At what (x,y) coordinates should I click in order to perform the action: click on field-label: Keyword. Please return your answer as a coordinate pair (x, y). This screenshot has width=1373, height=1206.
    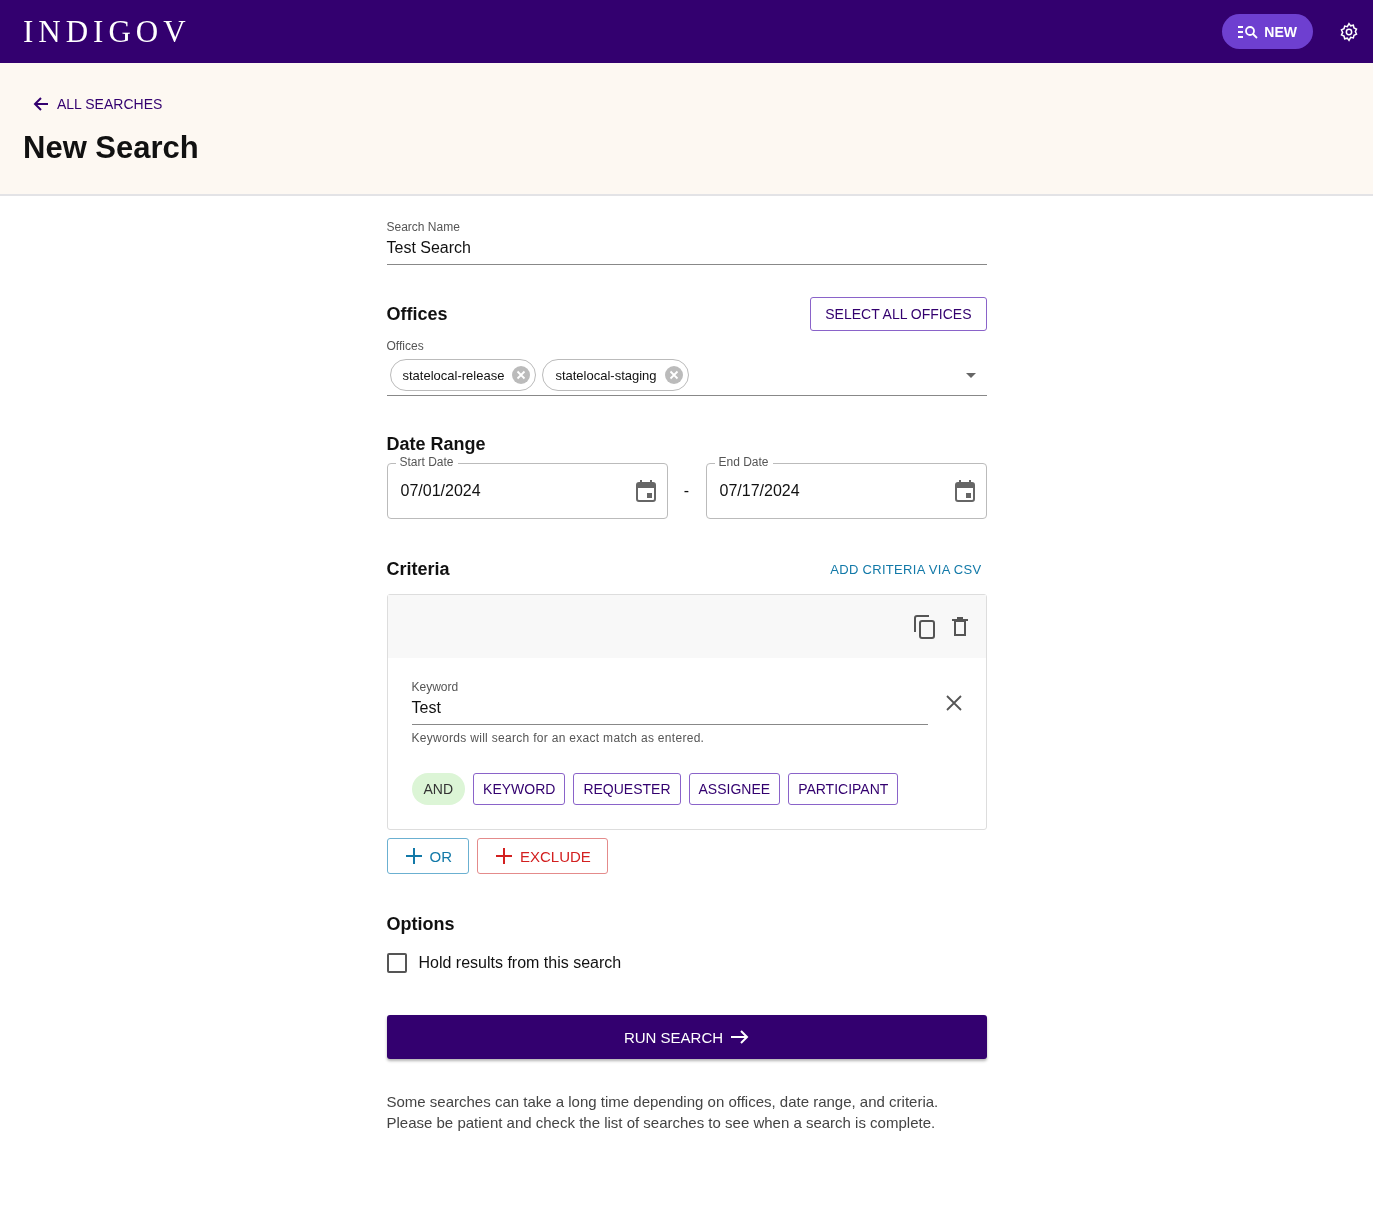
    Looking at the image, I should click on (435, 687).